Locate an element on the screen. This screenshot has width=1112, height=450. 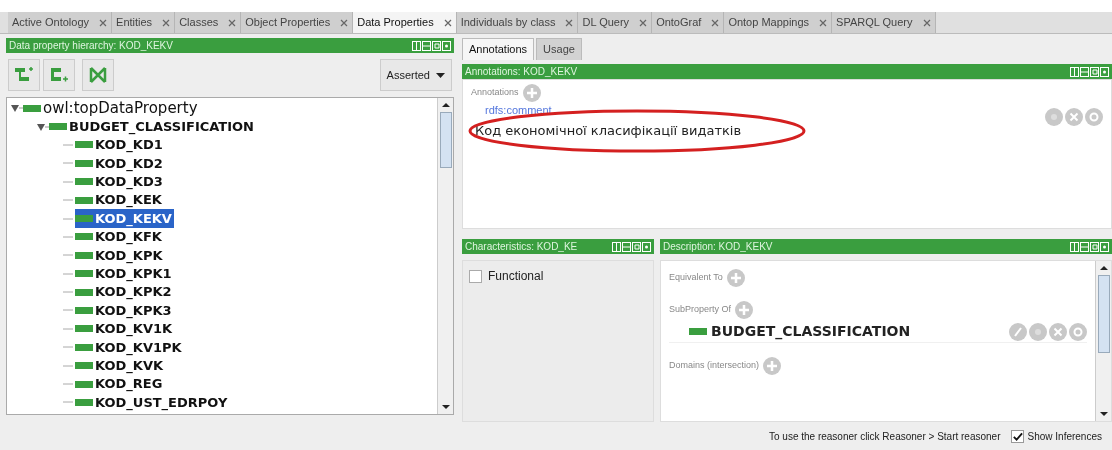
tab: Ontop Mappings is located at coordinates (778, 22).